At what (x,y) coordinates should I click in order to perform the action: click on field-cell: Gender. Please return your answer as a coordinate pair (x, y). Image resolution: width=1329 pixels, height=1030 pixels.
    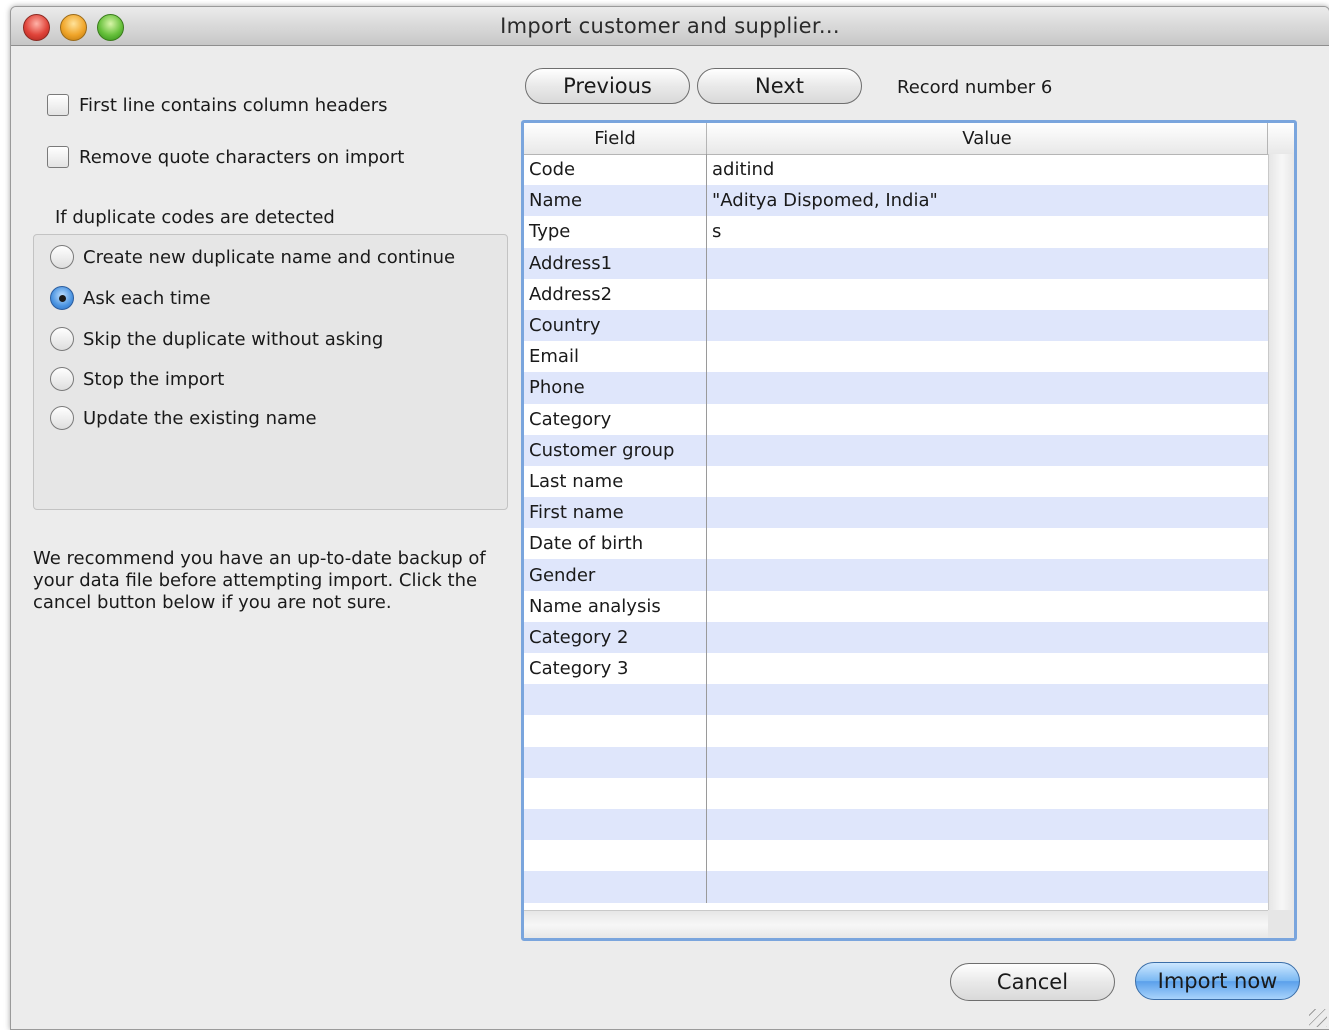
    Looking at the image, I should click on (615, 575).